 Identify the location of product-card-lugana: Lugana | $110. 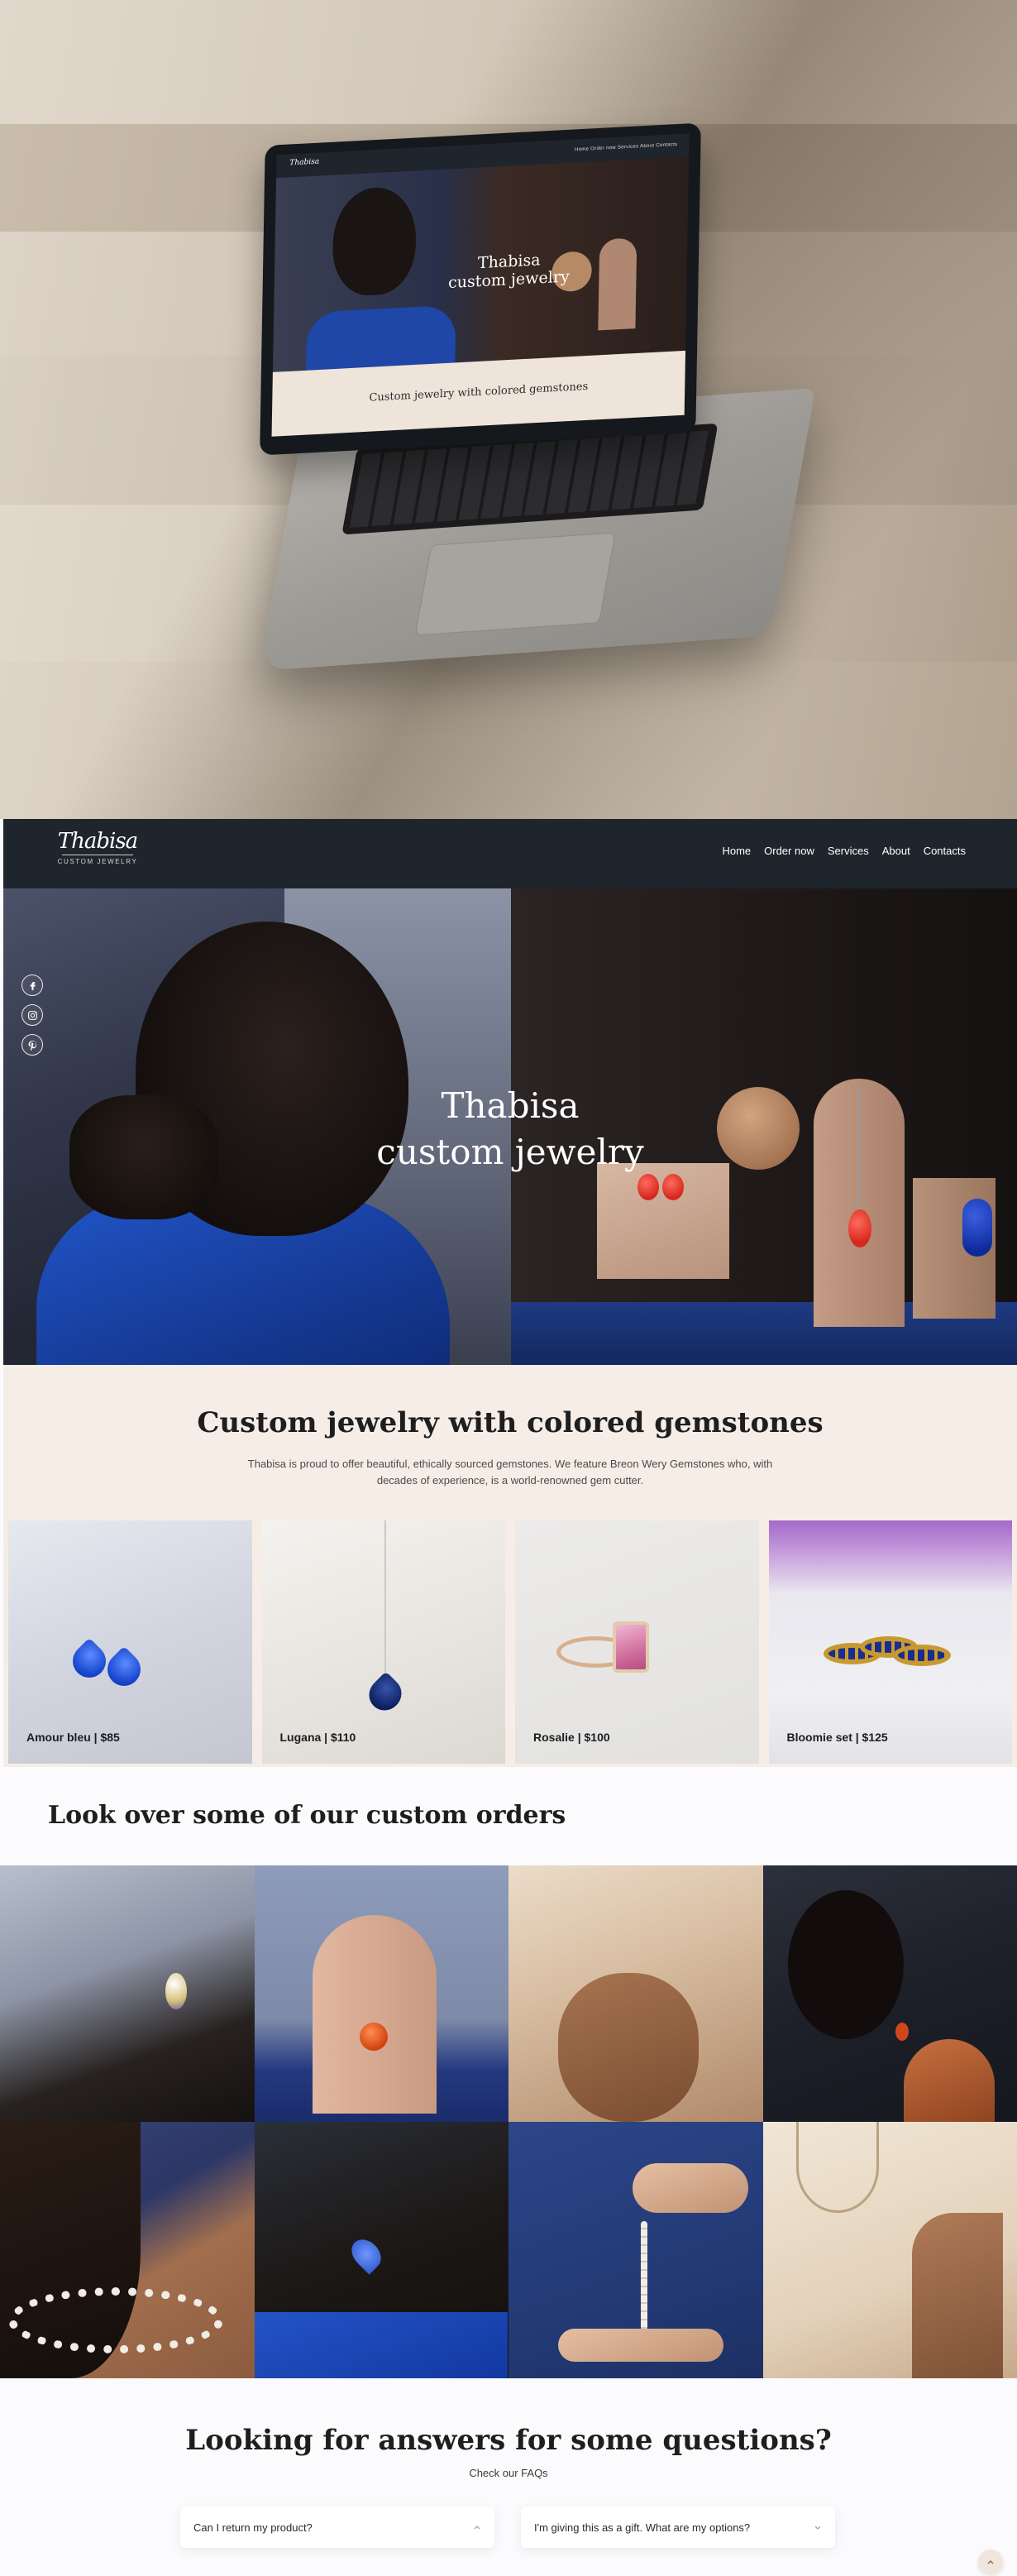
(383, 1642).